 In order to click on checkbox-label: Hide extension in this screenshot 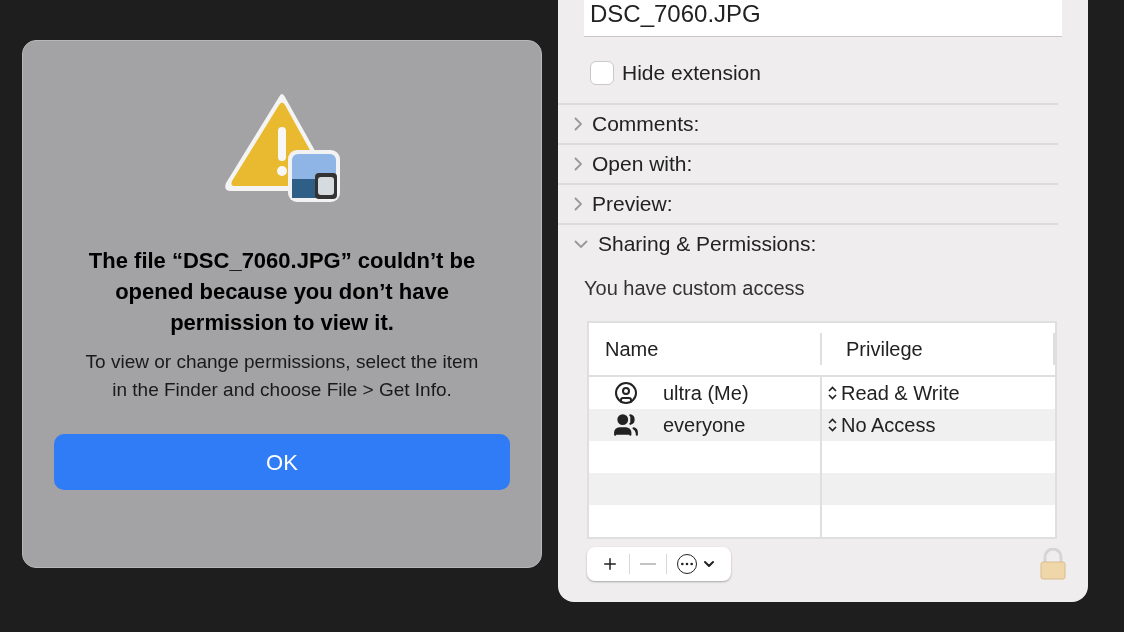, I will do `click(691, 73)`.